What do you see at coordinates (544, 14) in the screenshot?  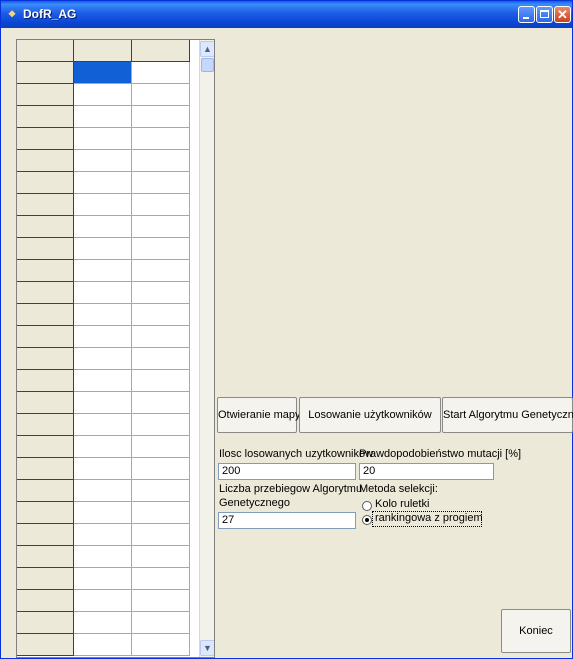 I see `maximize-button` at bounding box center [544, 14].